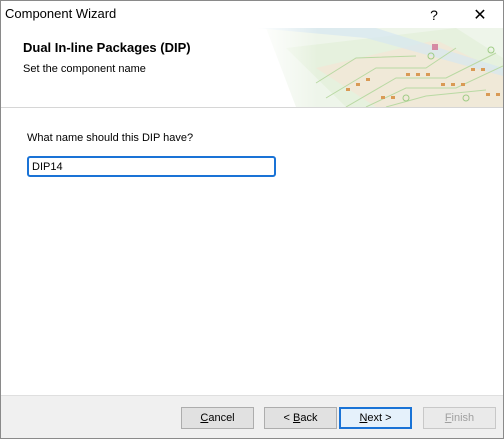 This screenshot has height=439, width=504. Describe the element at coordinates (252, 14) in the screenshot. I see `title-bar: Component Wizard ? ✕` at that location.